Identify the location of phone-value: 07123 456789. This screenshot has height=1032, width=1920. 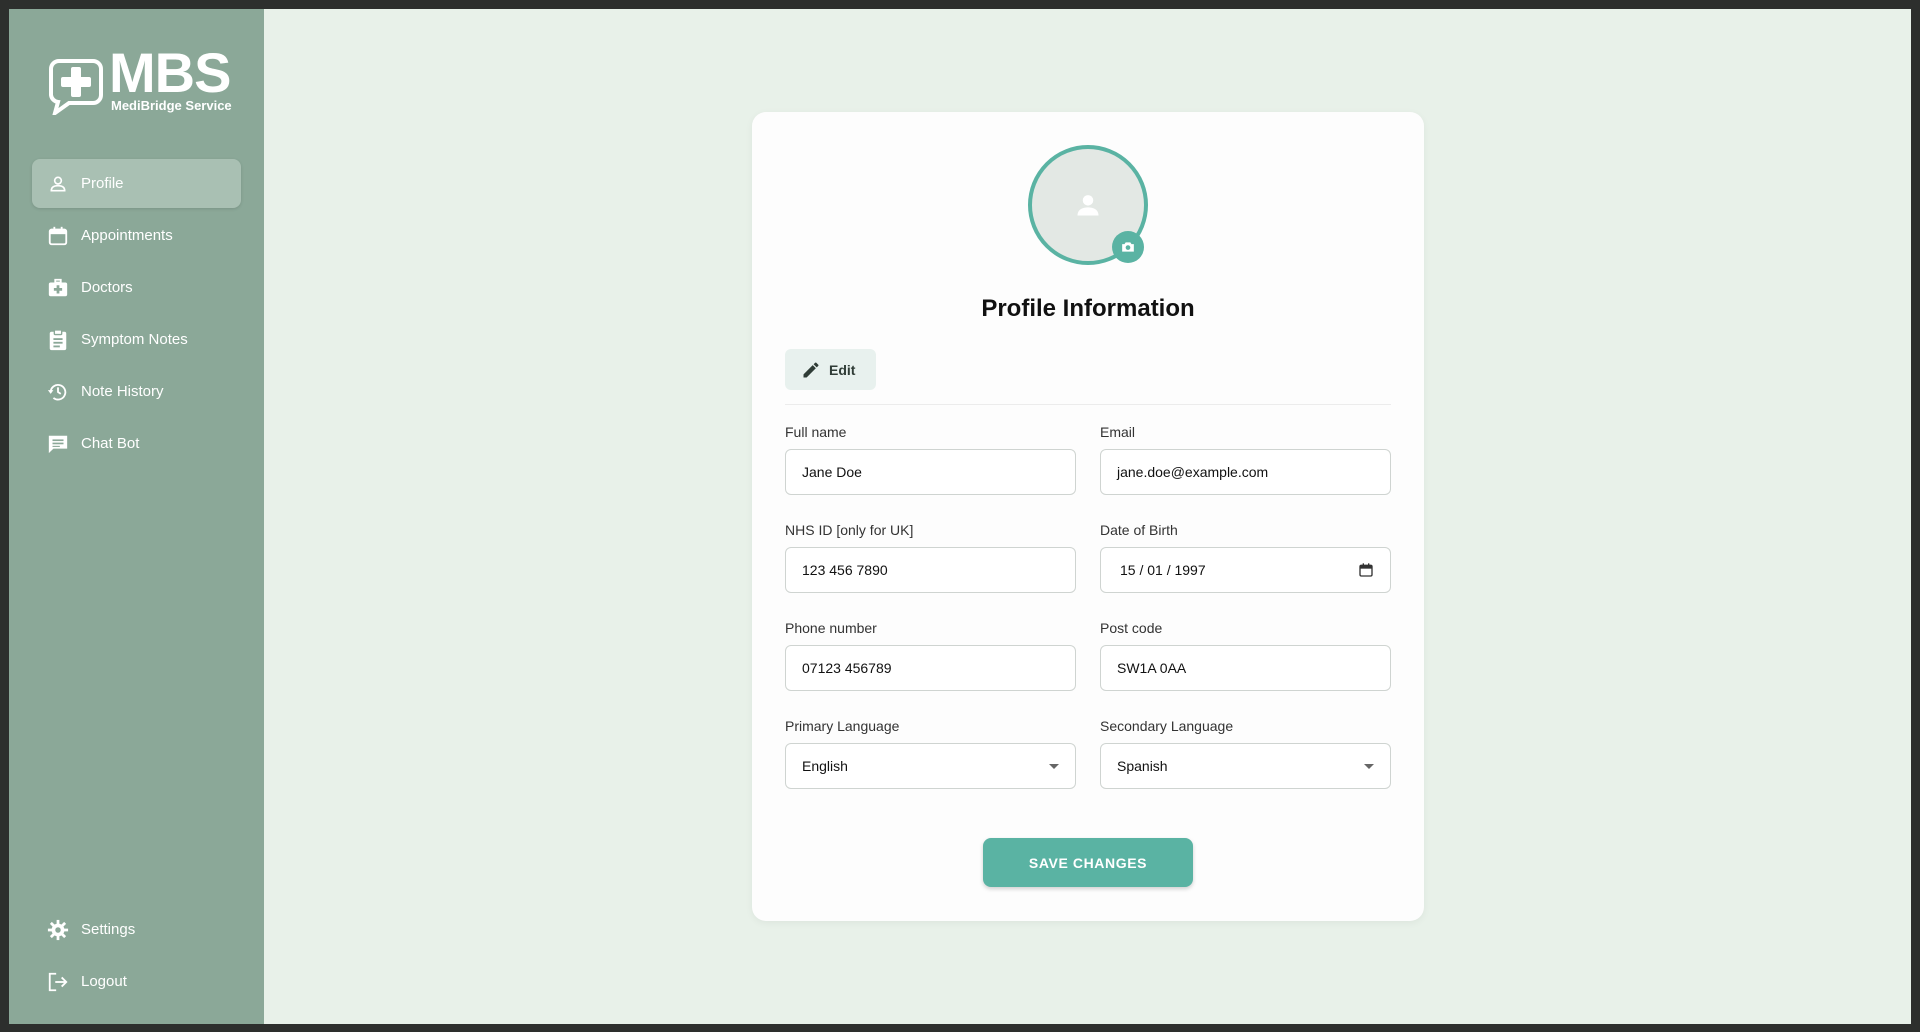
(847, 668).